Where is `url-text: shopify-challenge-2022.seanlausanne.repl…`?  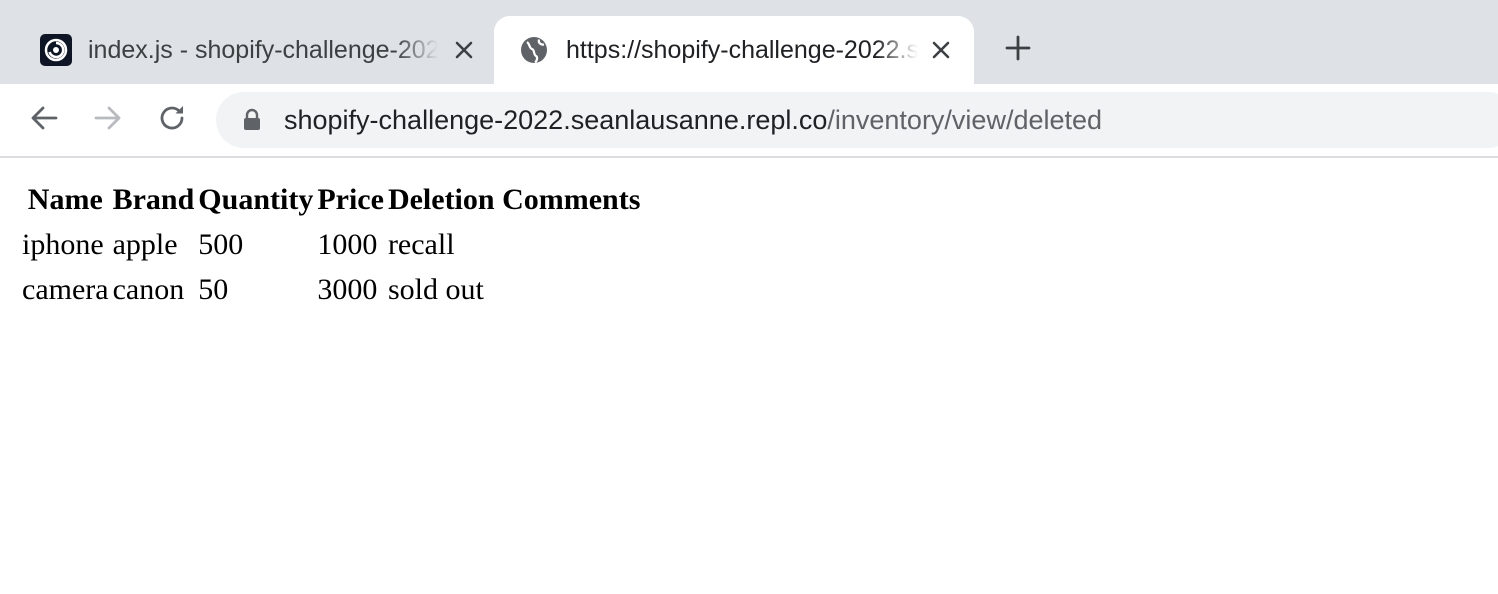
url-text: shopify-challenge-2022.seanlausanne.repl… is located at coordinates (693, 120).